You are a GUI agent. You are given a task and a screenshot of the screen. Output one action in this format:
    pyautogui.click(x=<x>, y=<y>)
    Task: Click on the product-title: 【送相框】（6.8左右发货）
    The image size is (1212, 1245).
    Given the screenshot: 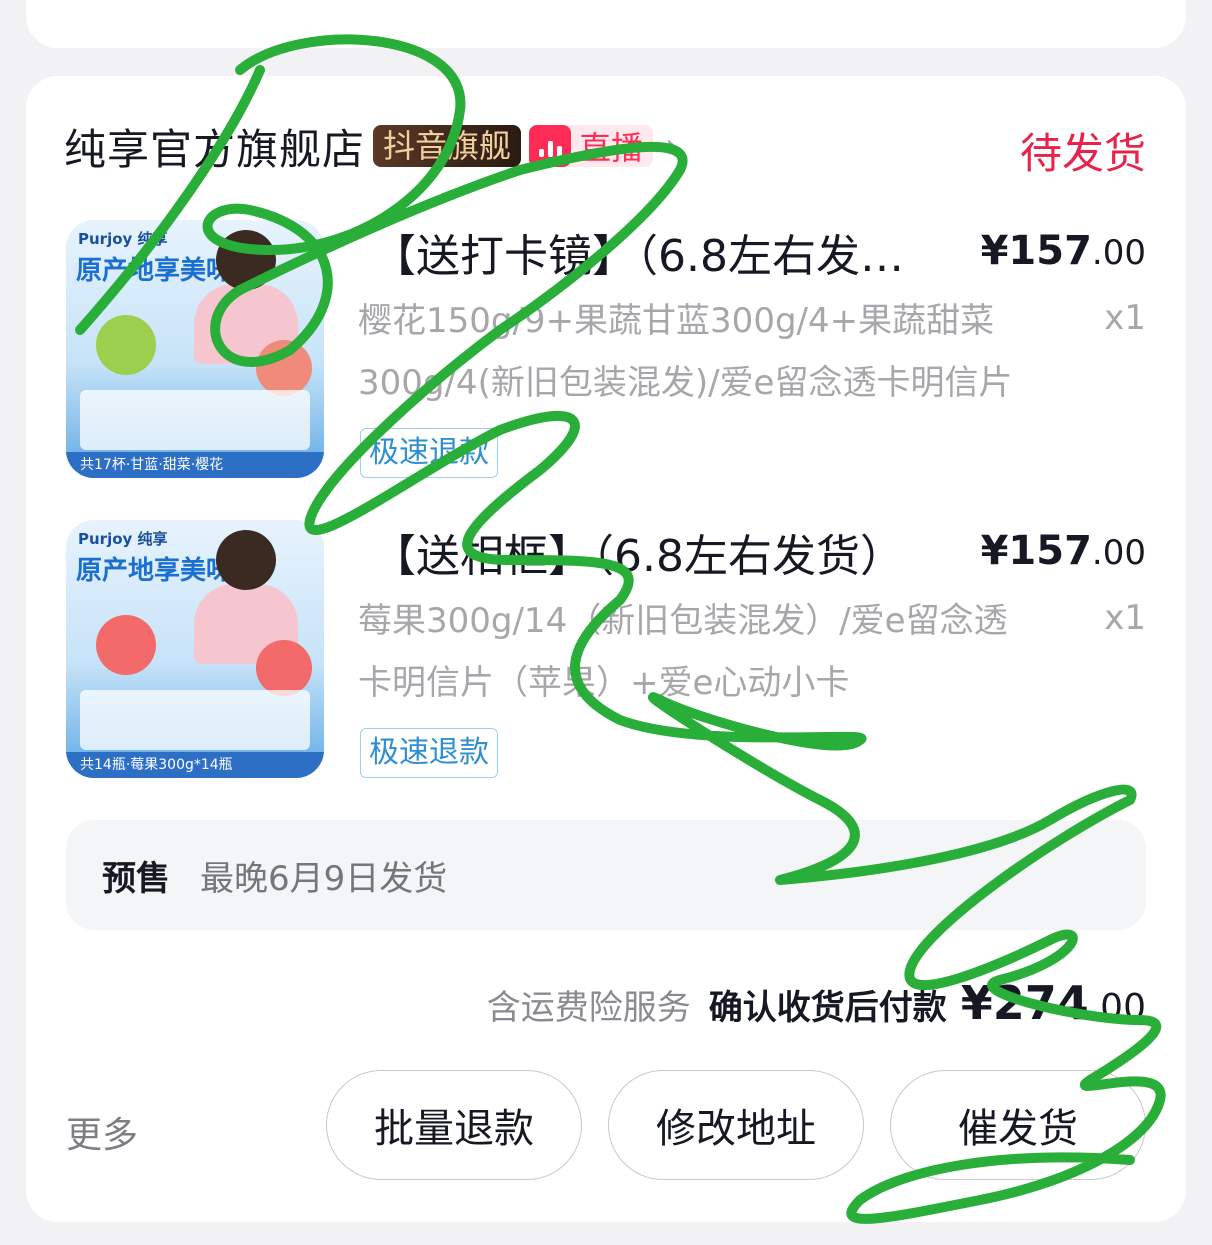 What is the action you would take?
    pyautogui.click(x=652, y=552)
    